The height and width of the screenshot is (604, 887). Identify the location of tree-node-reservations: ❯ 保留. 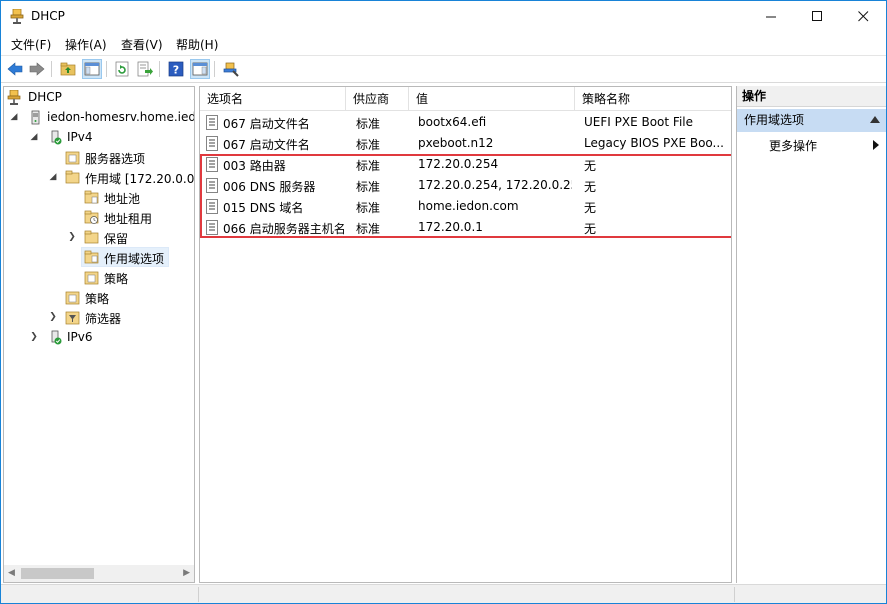
(99, 237).